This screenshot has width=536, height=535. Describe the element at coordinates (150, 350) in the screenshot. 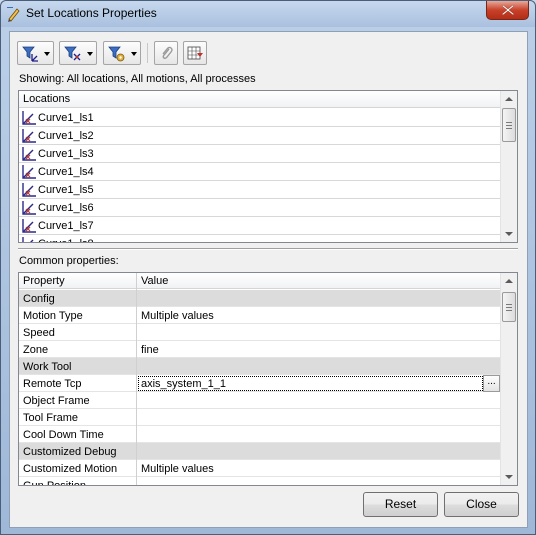

I see `property-value: fine` at that location.